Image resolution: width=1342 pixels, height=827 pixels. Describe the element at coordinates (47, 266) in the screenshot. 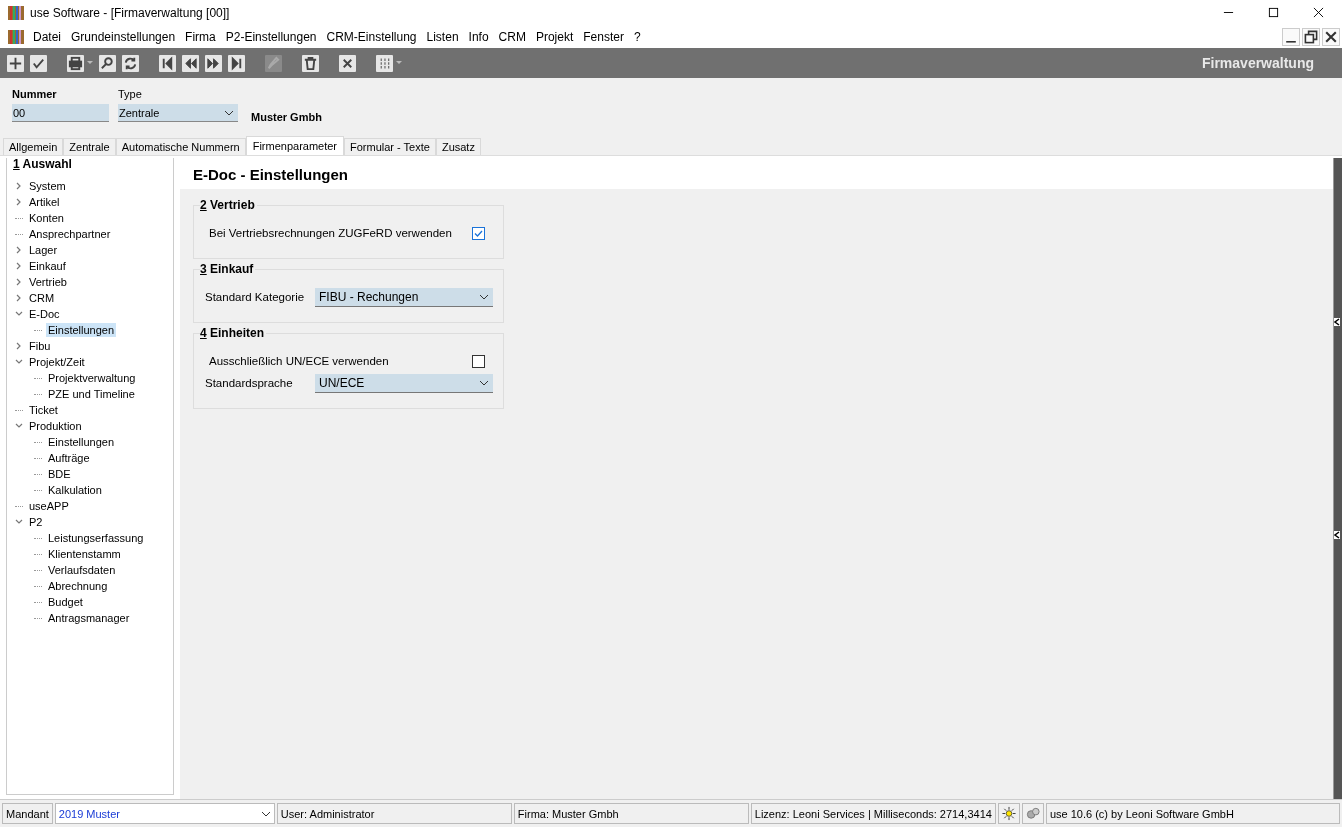

I see `tree-item: Einkauf` at that location.